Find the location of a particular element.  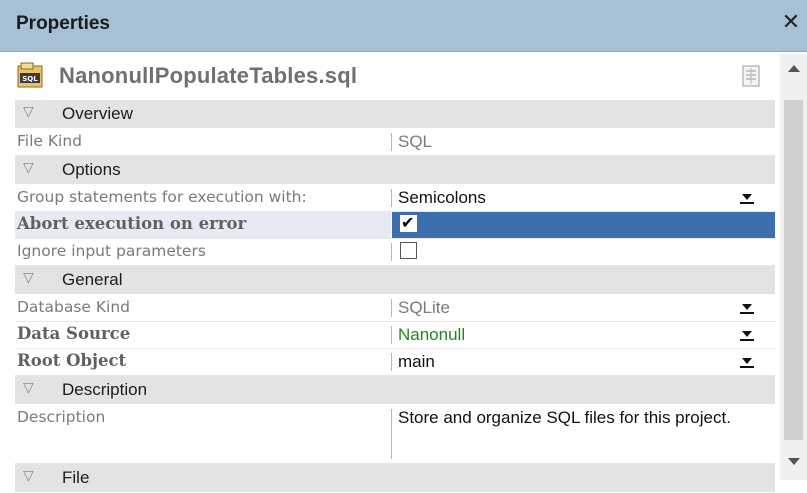

section-overview: ▽ Overview is located at coordinates (395, 114).